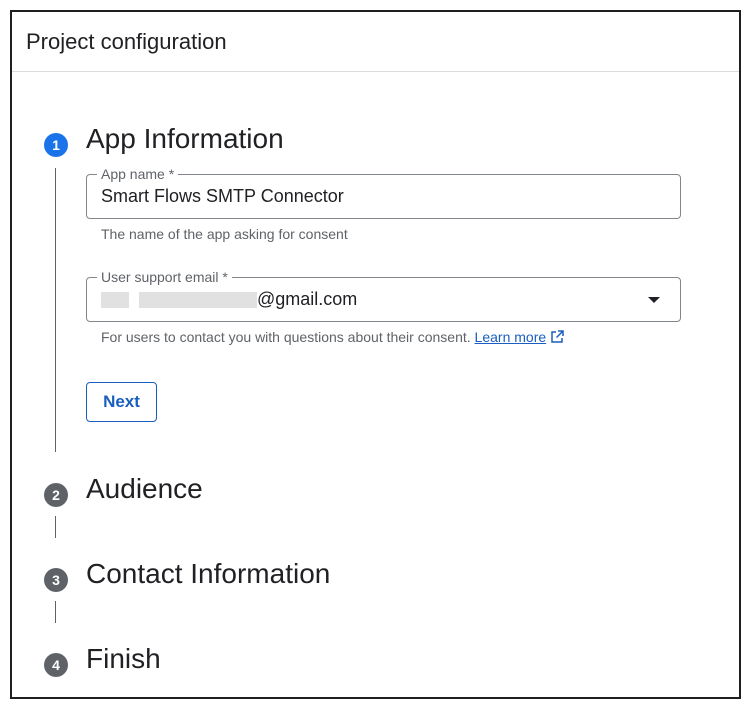  What do you see at coordinates (121, 402) in the screenshot?
I see `next-button: Next` at bounding box center [121, 402].